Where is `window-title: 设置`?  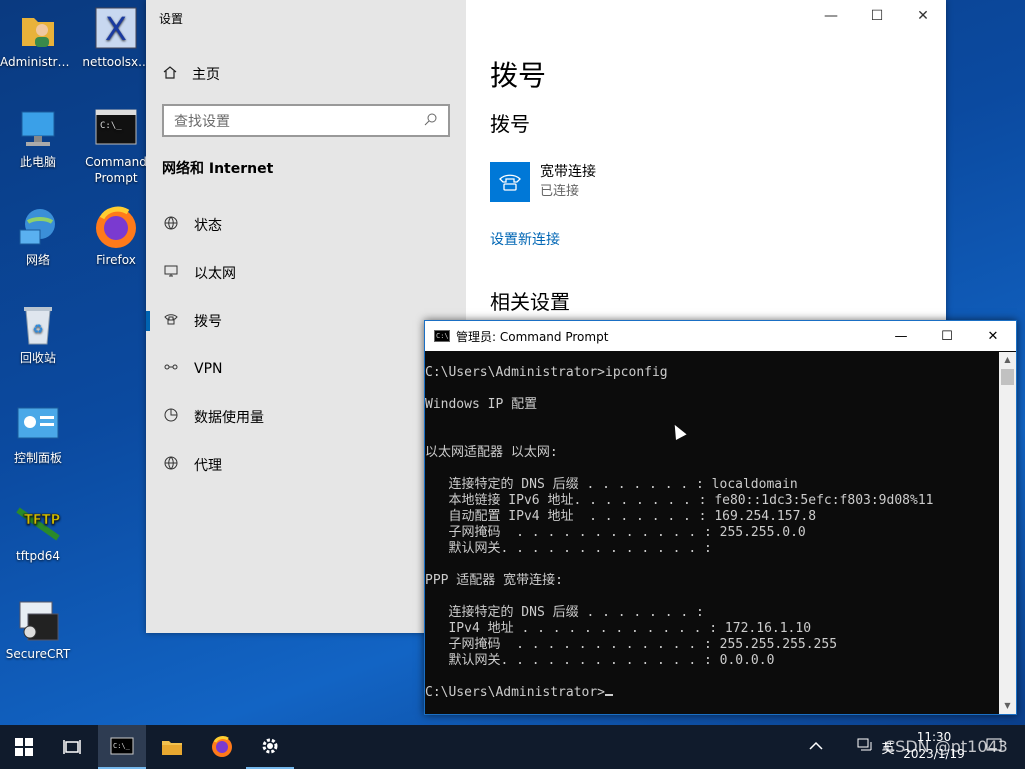
window-title: 设置 is located at coordinates (171, 19).